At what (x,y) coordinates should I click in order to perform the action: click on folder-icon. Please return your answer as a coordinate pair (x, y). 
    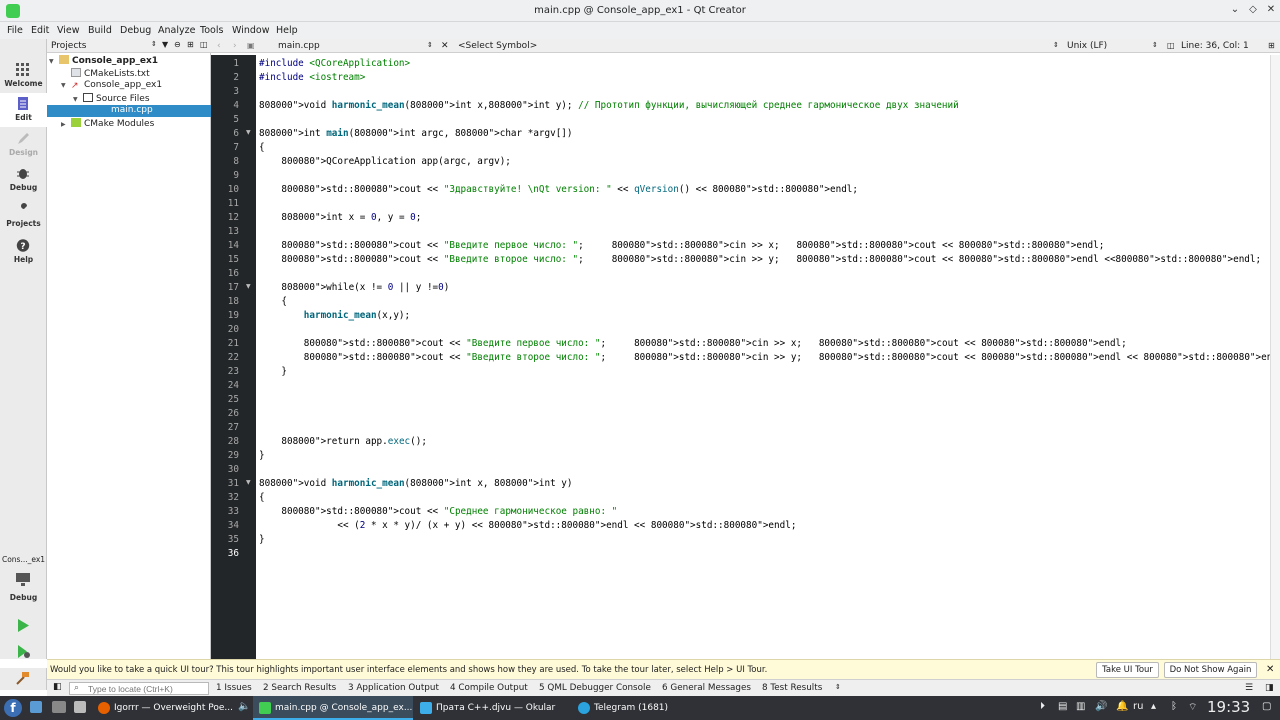
    Looking at the image, I should click on (88, 97).